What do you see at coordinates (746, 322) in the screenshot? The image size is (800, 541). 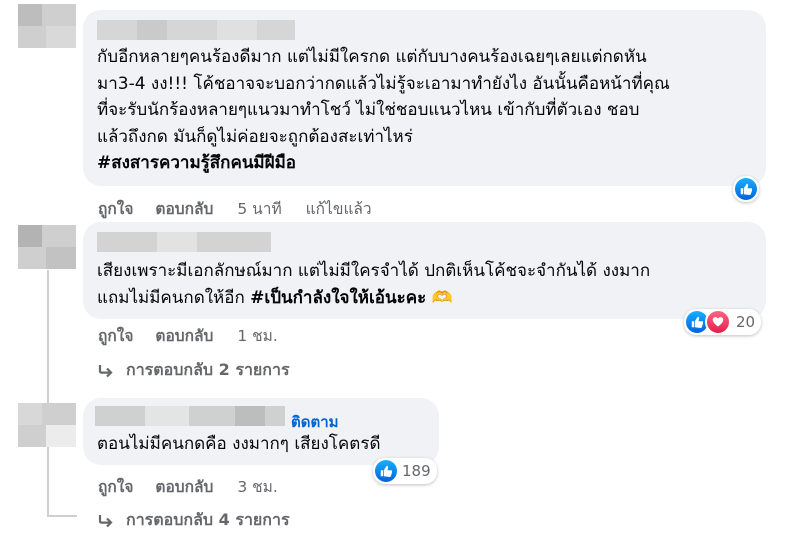 I see `reaction-count: 20` at bounding box center [746, 322].